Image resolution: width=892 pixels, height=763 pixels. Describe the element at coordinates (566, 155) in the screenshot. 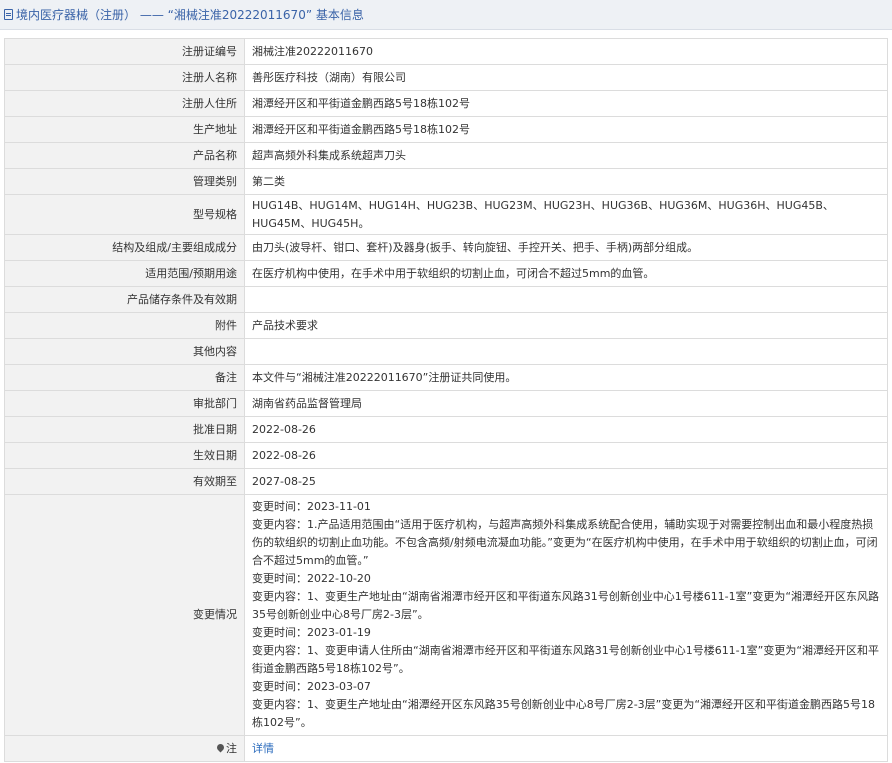

I see `field-value: 超声高频外科集成系统超声刀头` at that location.